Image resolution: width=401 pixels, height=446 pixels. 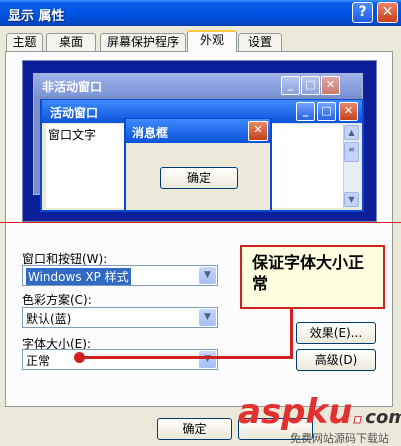 I want to click on color-scheme-select: 默认(蓝) ▼, so click(x=120, y=317).